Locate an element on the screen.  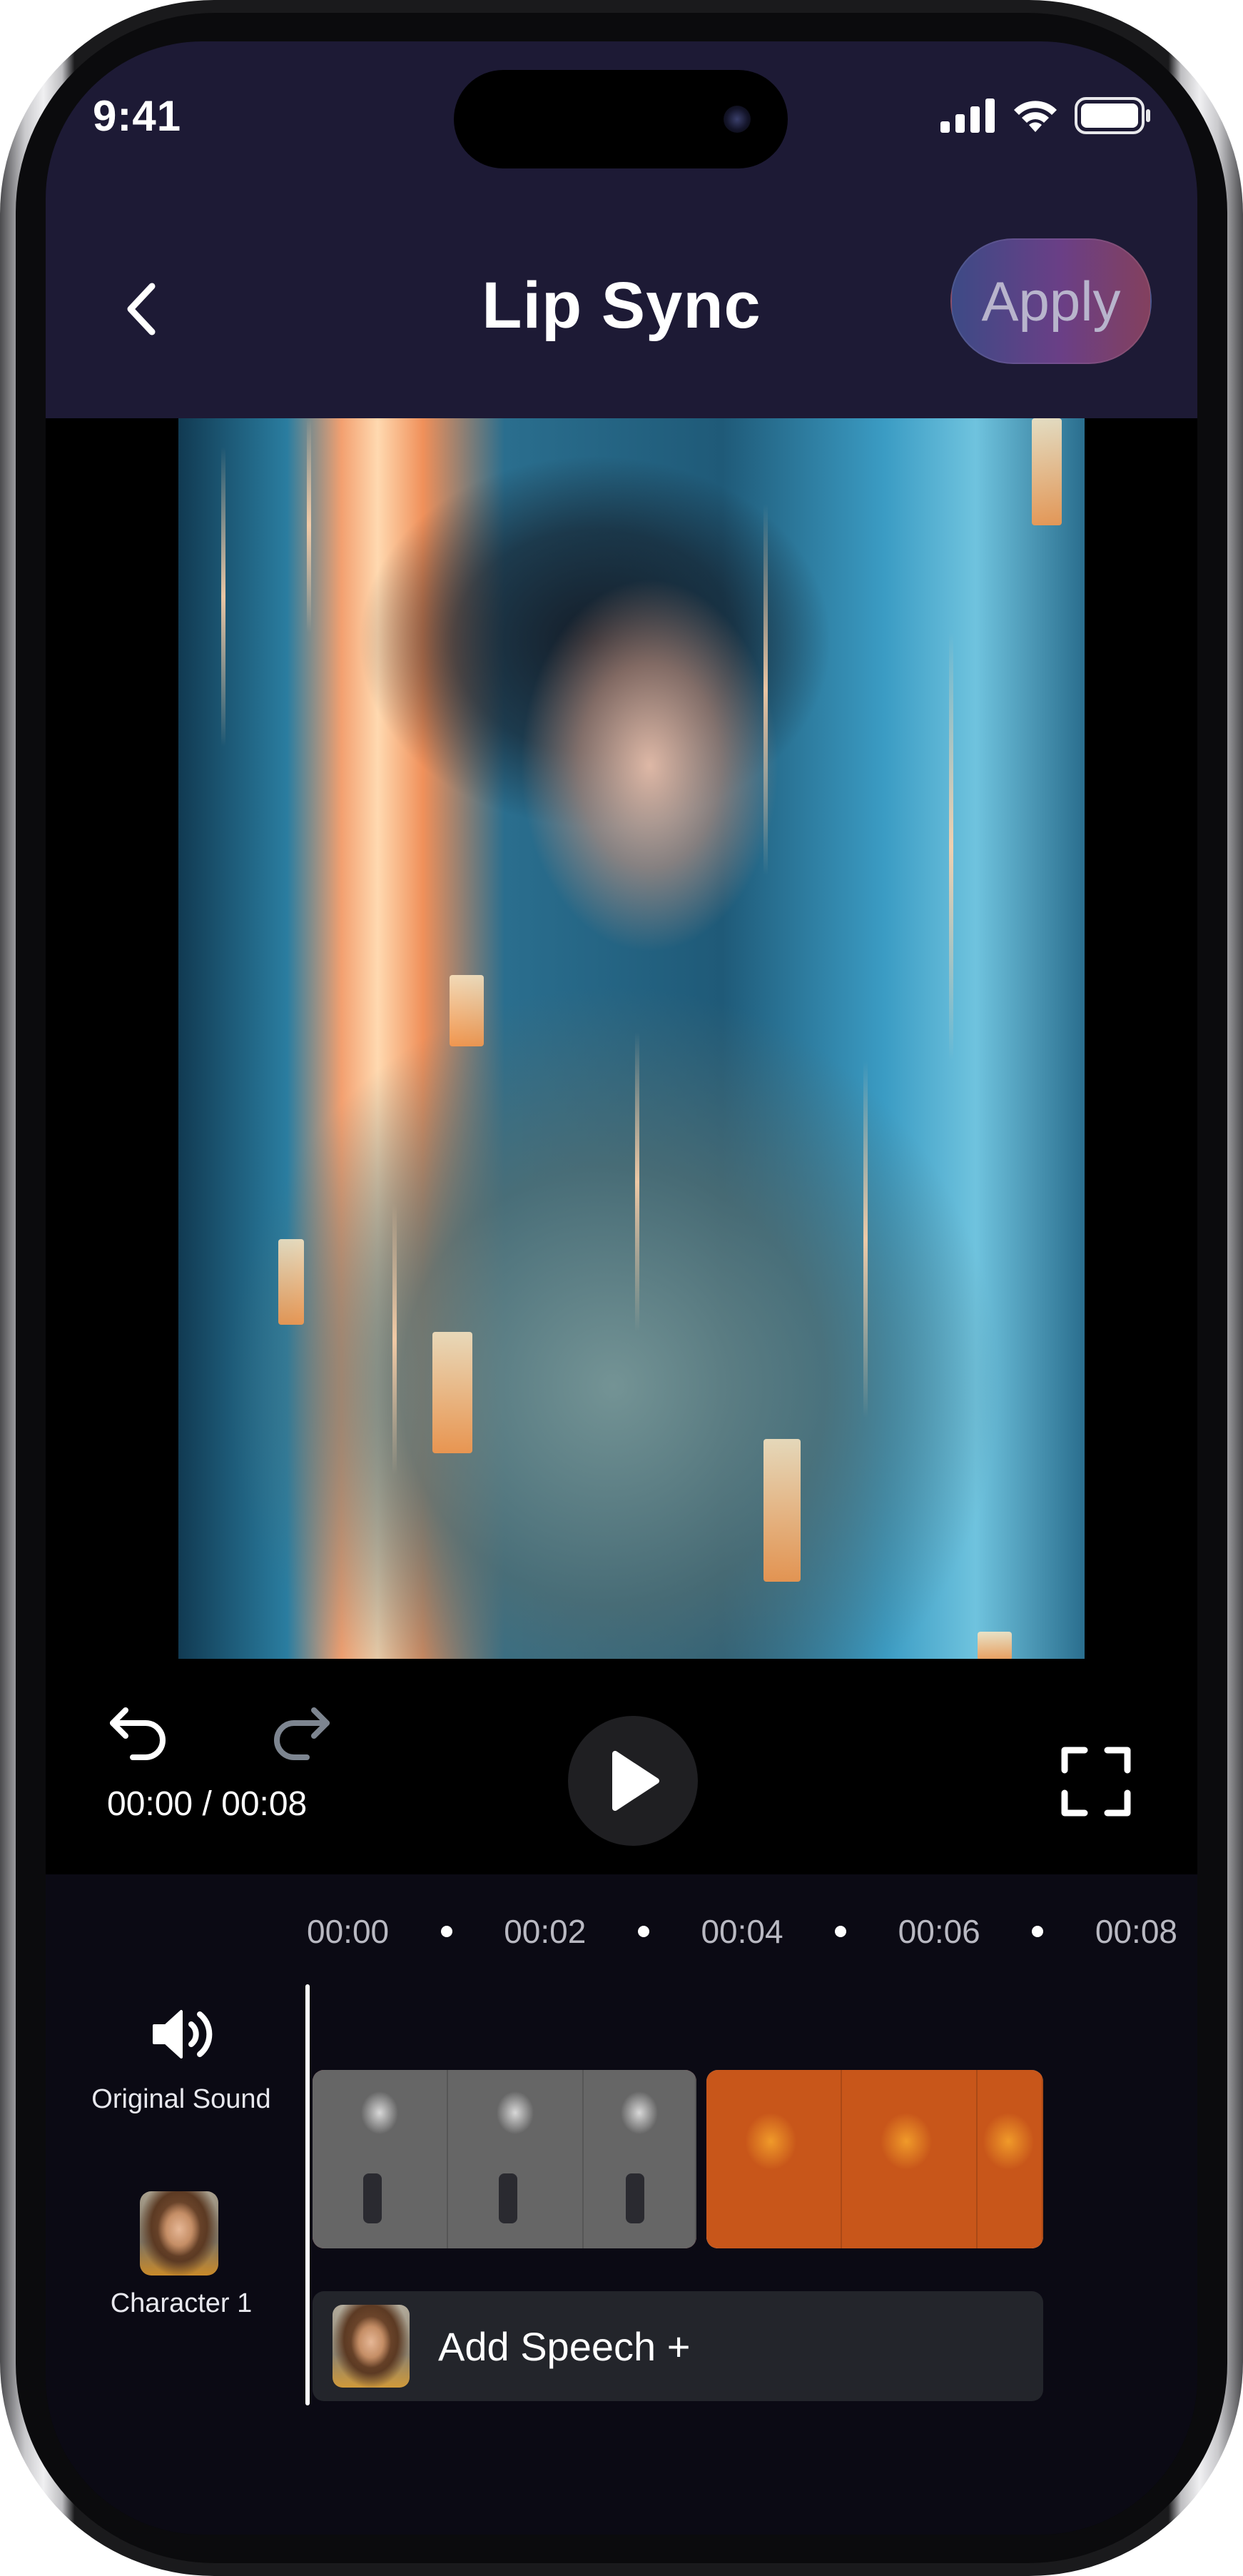
ruler-label: 00:04 is located at coordinates (742, 1931).